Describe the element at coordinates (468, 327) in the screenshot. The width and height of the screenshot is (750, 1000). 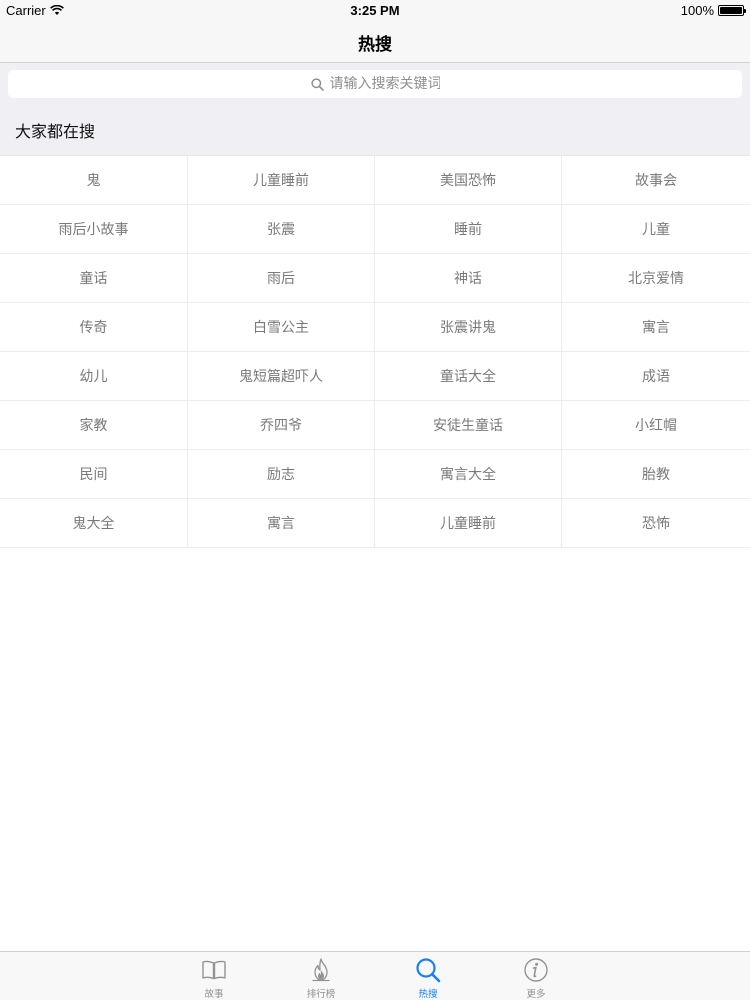
I see `keyword-item: 张震讲鬼` at that location.